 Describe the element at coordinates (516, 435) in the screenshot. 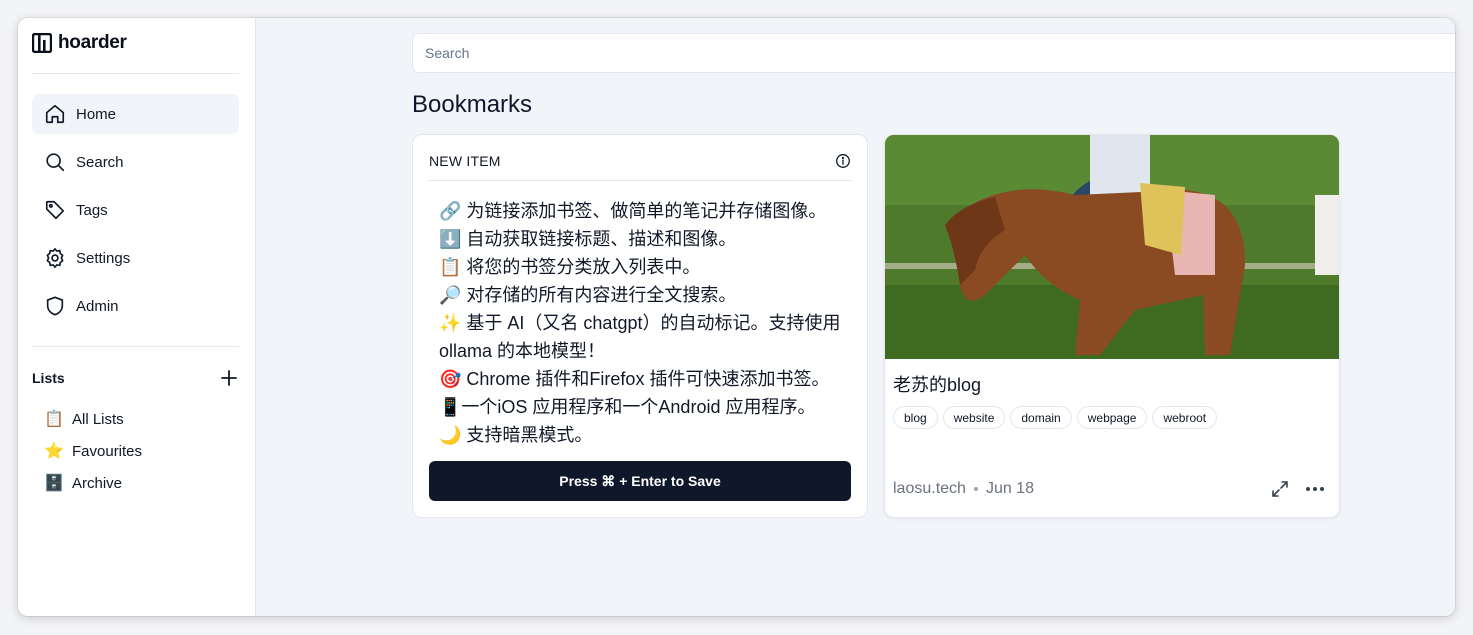

I see `text-line: 🌙 支持暗黑模式。` at that location.